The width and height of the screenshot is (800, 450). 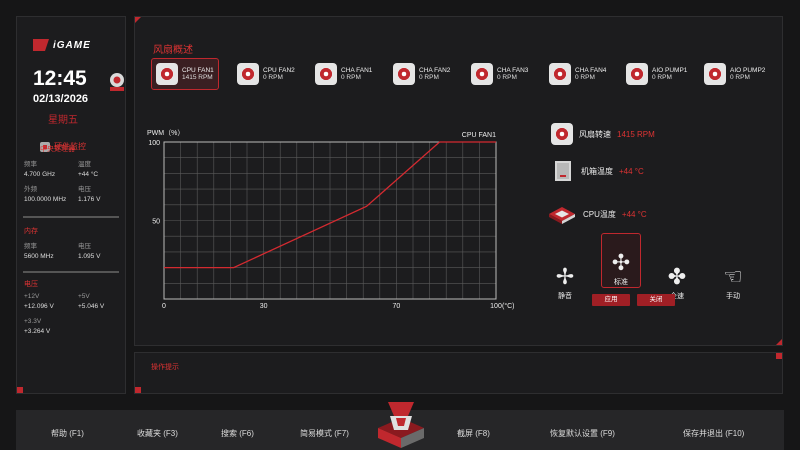 I want to click on mode-manual: ☜ 手动, so click(x=733, y=275).